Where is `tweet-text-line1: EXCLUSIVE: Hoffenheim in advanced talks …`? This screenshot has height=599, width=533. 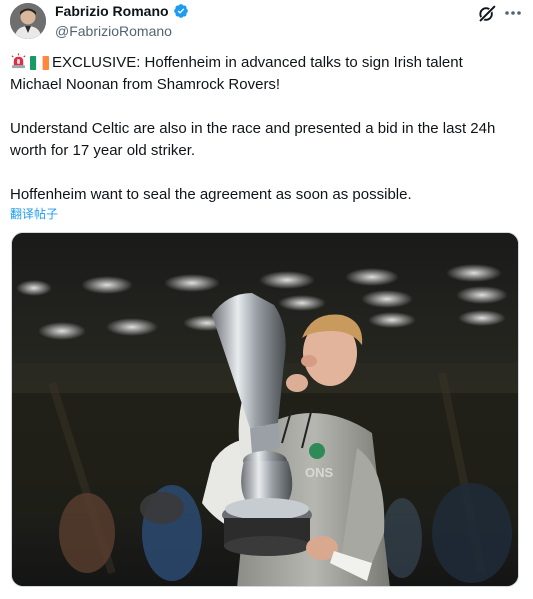
tweet-text-line1: EXCLUSIVE: Hoffenheim in advanced talks … is located at coordinates (257, 62).